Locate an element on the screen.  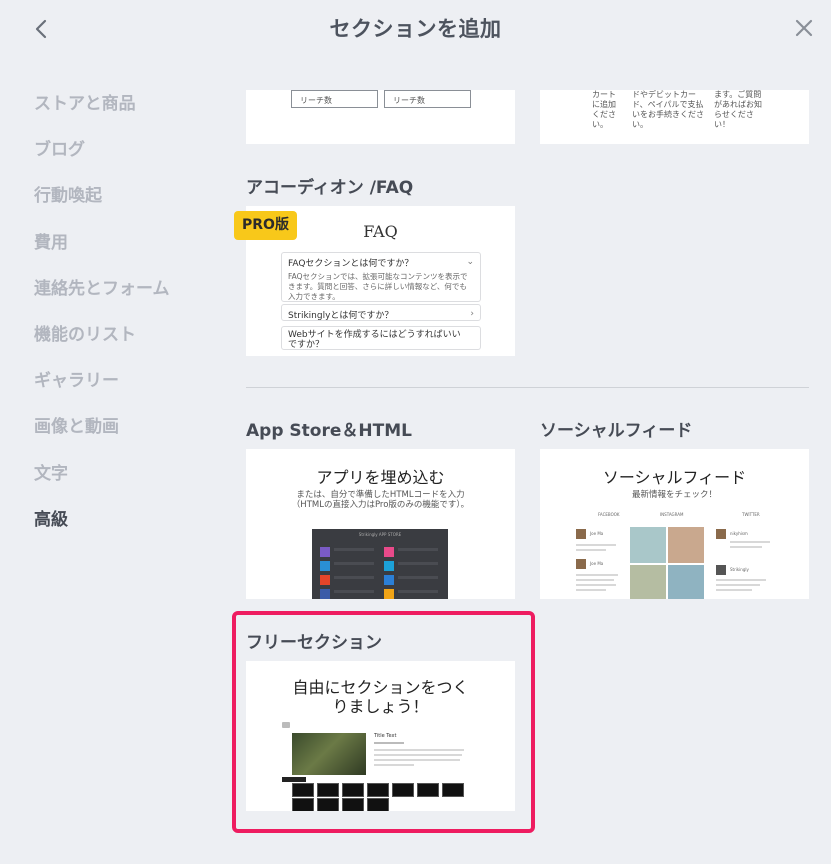
sidebar-item-pricing: 費用 is located at coordinates (129, 252).